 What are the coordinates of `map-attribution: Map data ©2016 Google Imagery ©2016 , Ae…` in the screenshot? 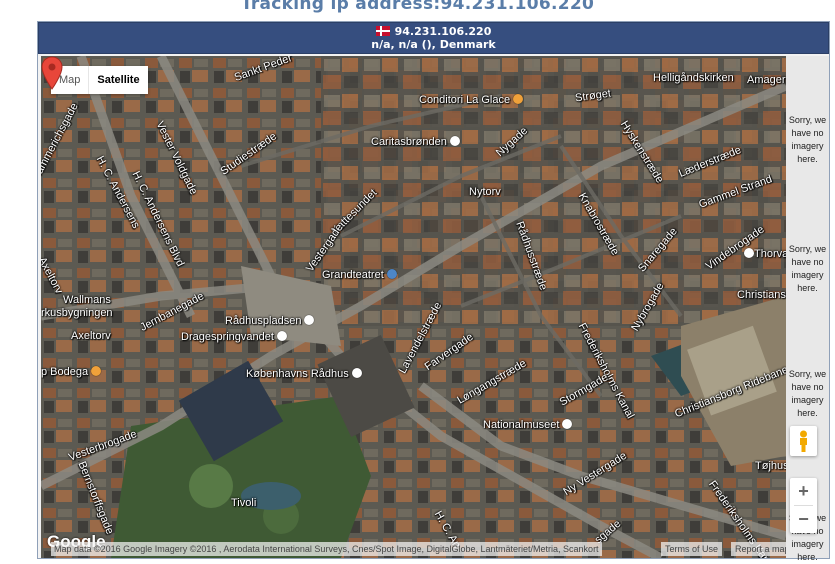 It's located at (418, 549).